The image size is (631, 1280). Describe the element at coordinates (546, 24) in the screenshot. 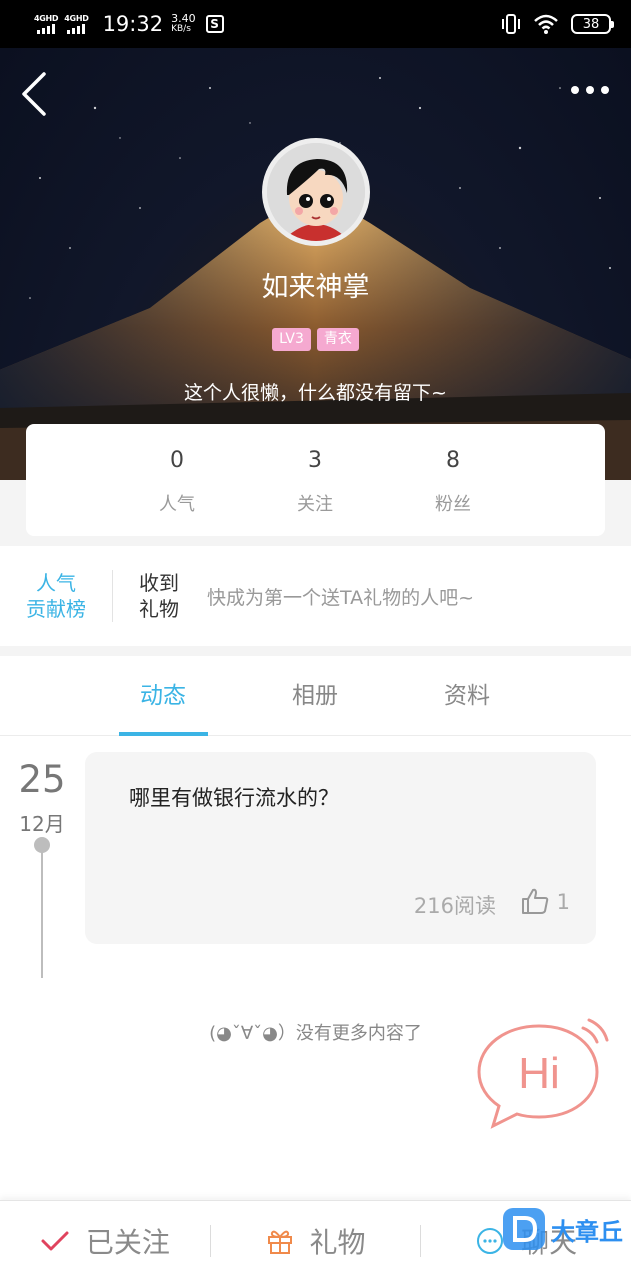

I see `wifi-icon` at that location.